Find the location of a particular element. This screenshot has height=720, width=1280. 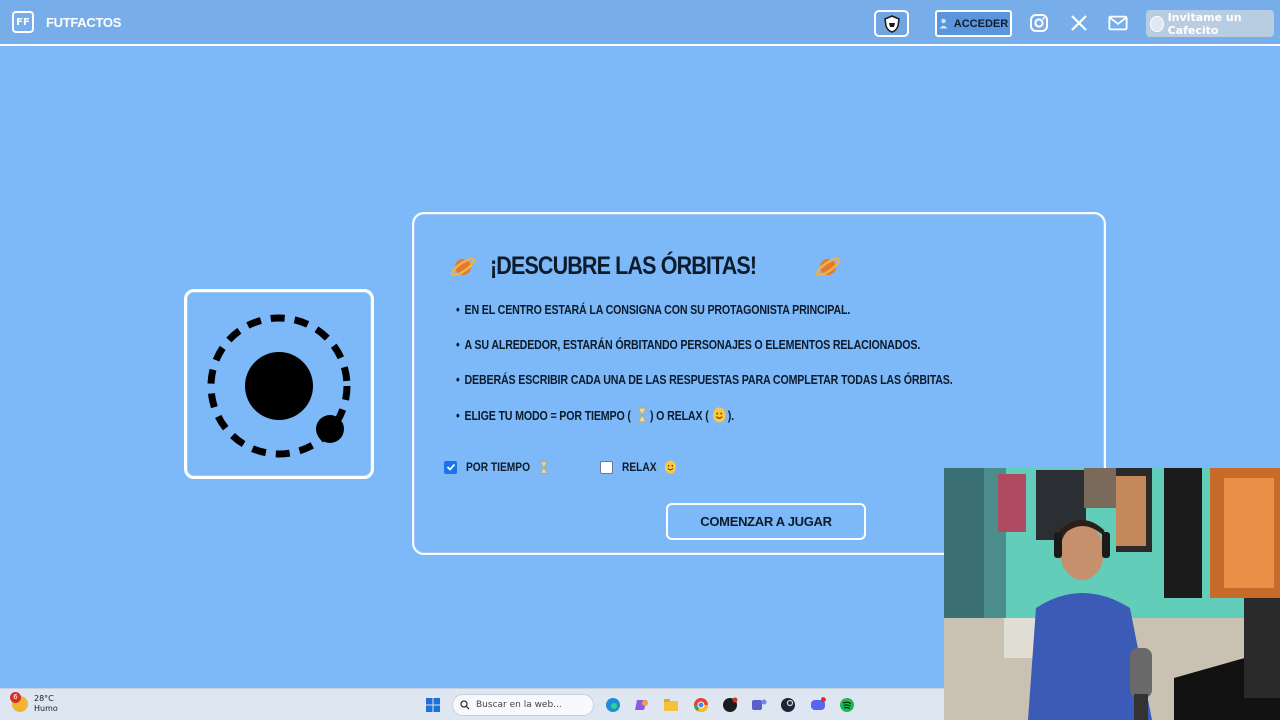

windows-start-icon is located at coordinates (433, 705).